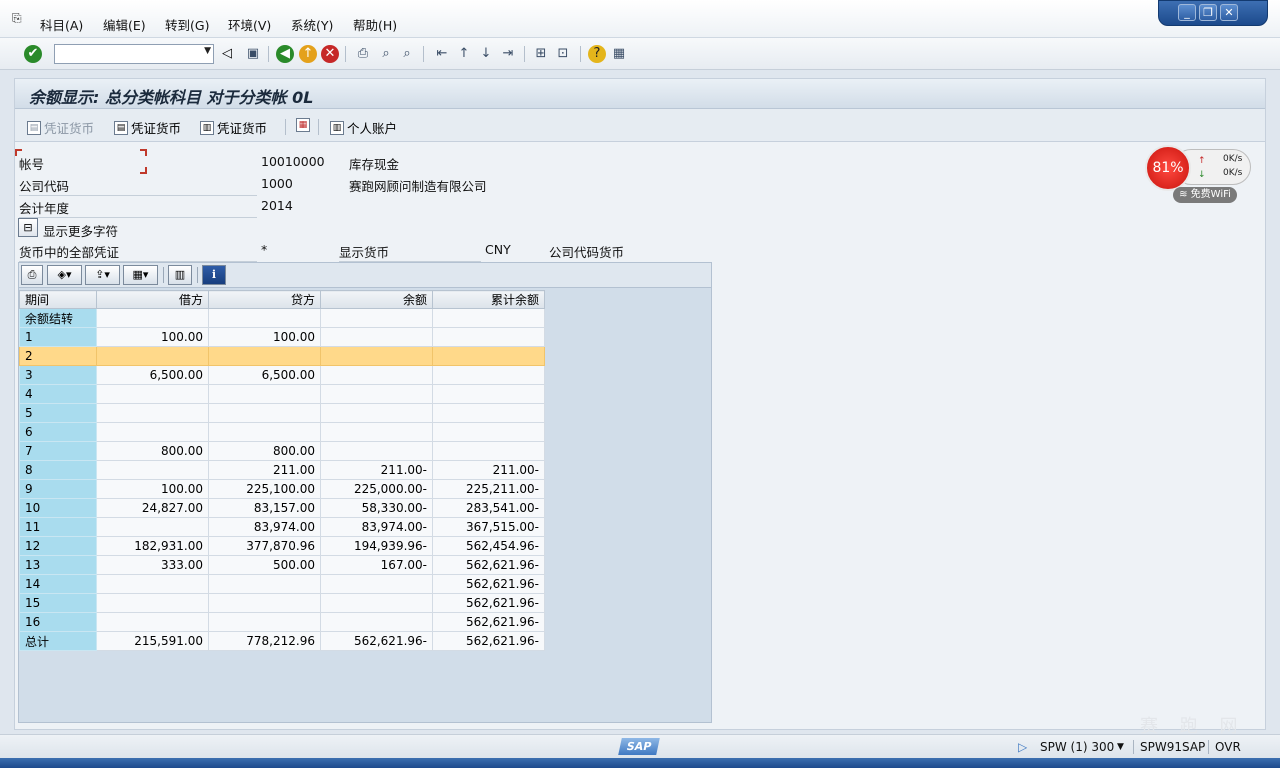 The image size is (1280, 768). I want to click on table-row: 2, so click(282, 356).